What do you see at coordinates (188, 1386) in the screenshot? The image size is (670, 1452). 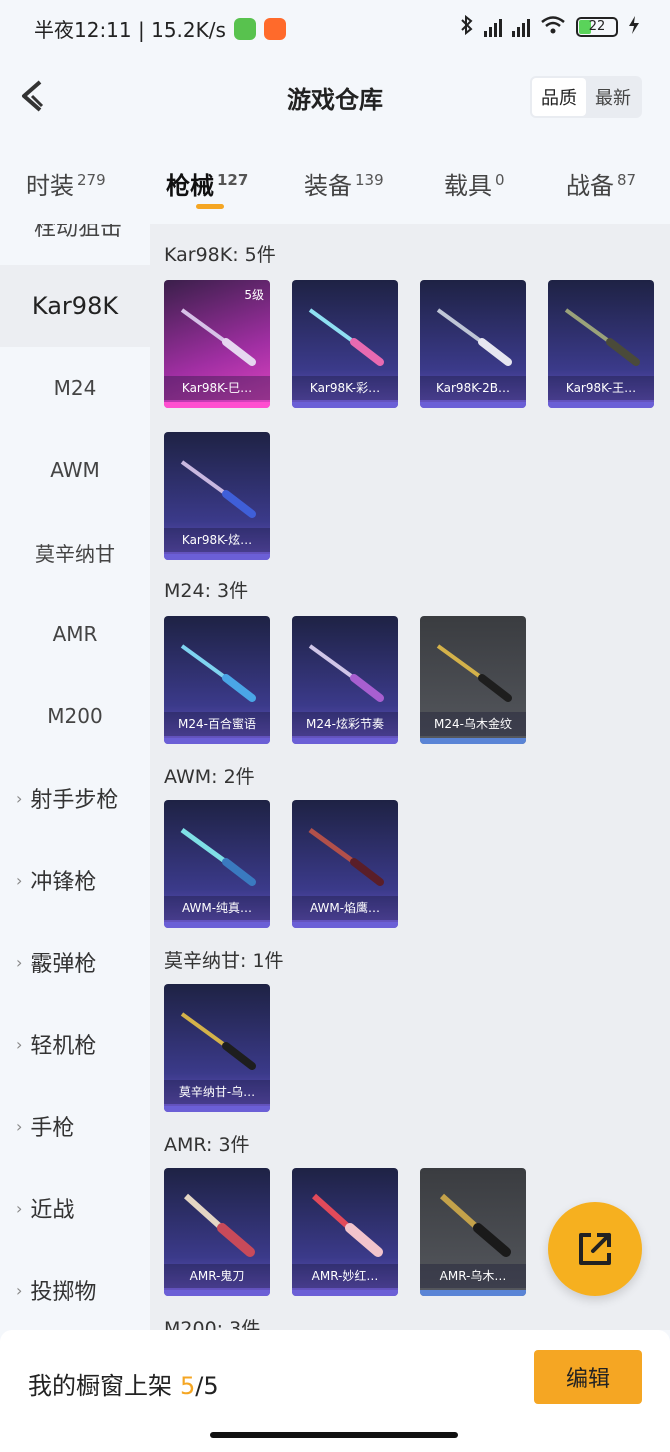 I see `showcase-count-current: 5` at bounding box center [188, 1386].